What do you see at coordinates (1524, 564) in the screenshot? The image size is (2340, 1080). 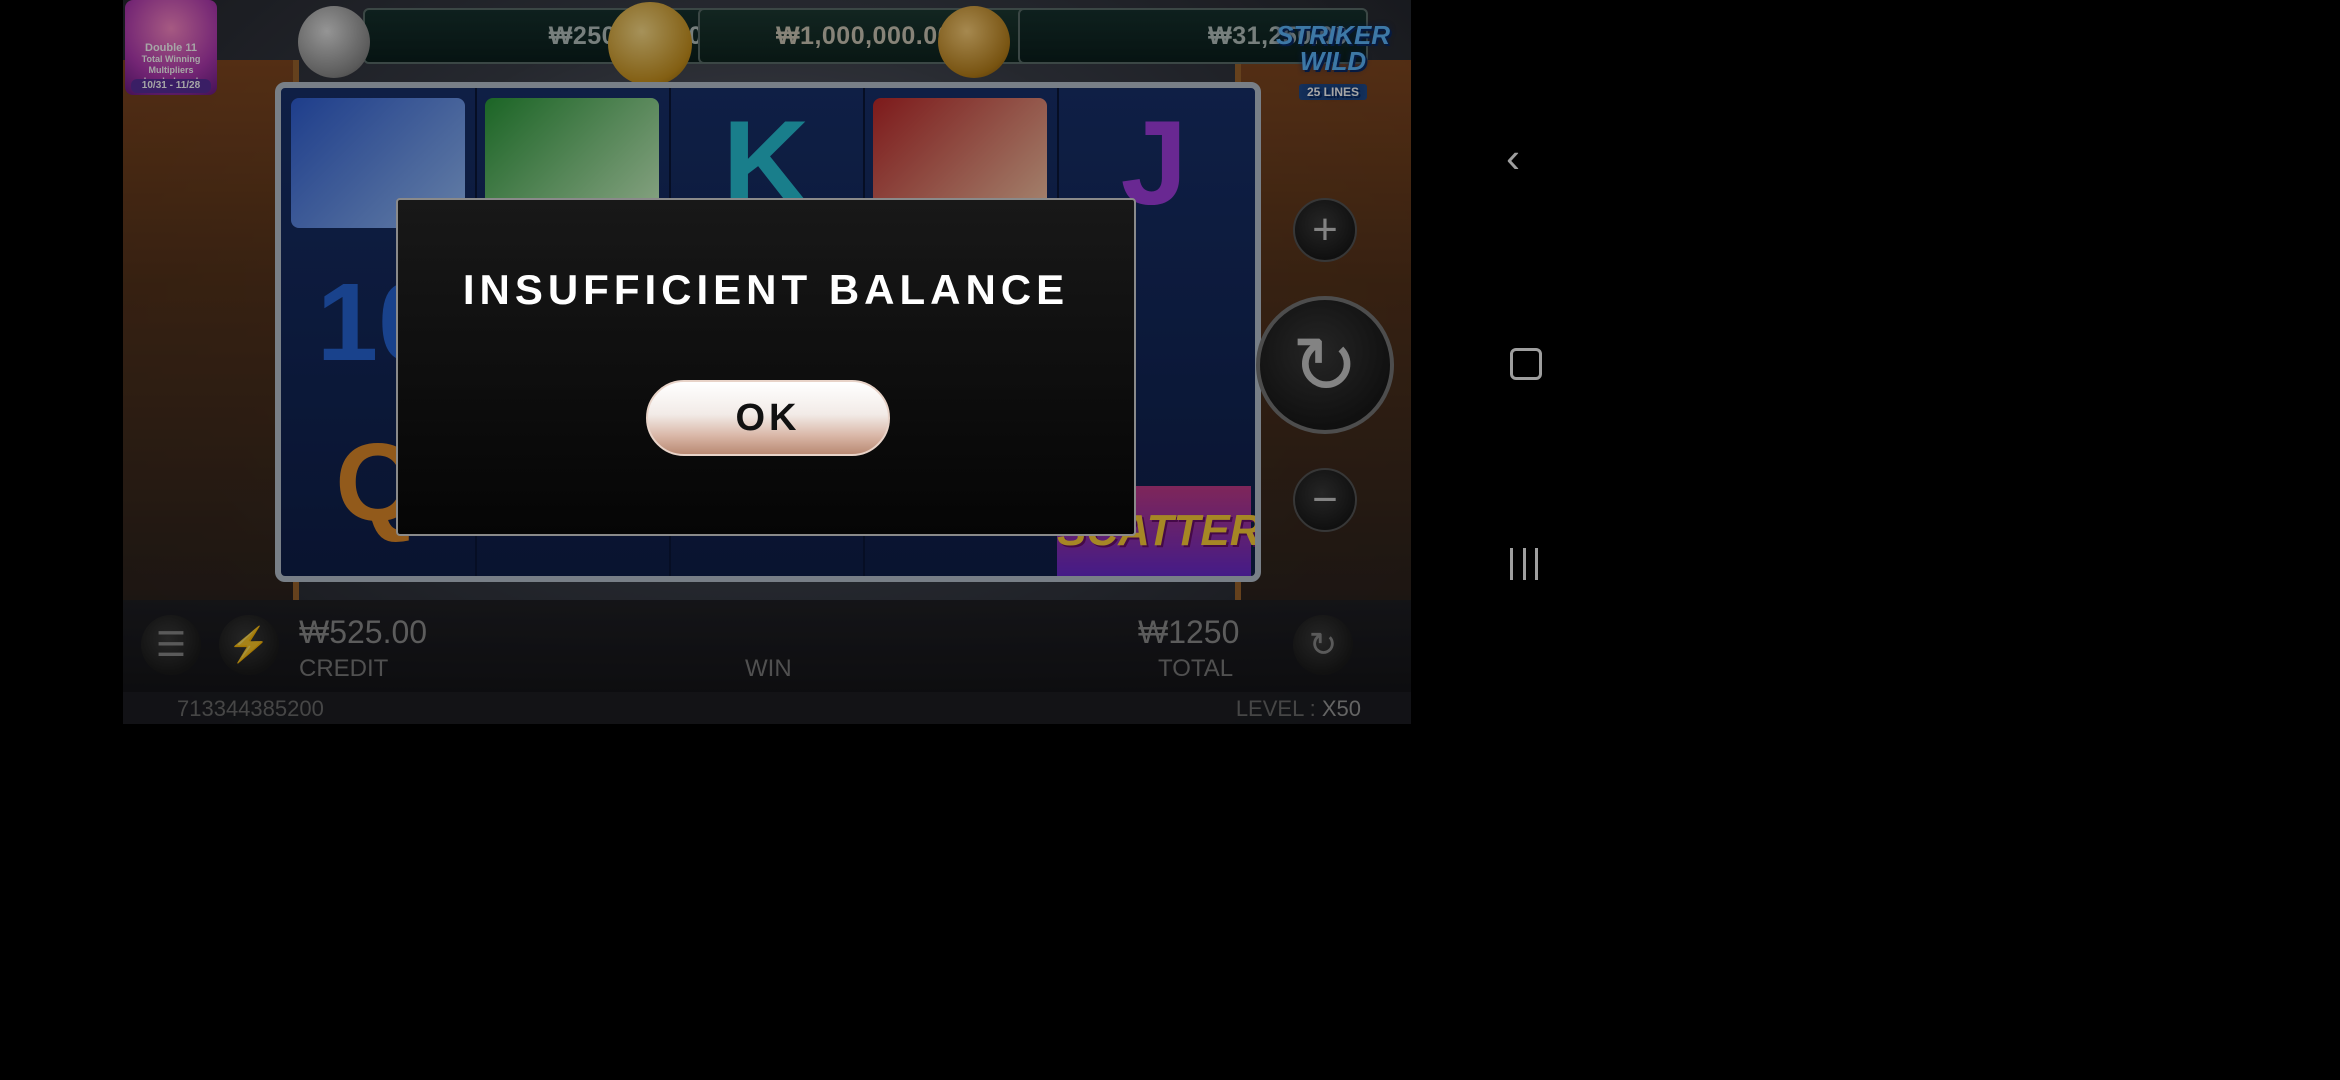 I see `recents-icon` at bounding box center [1524, 564].